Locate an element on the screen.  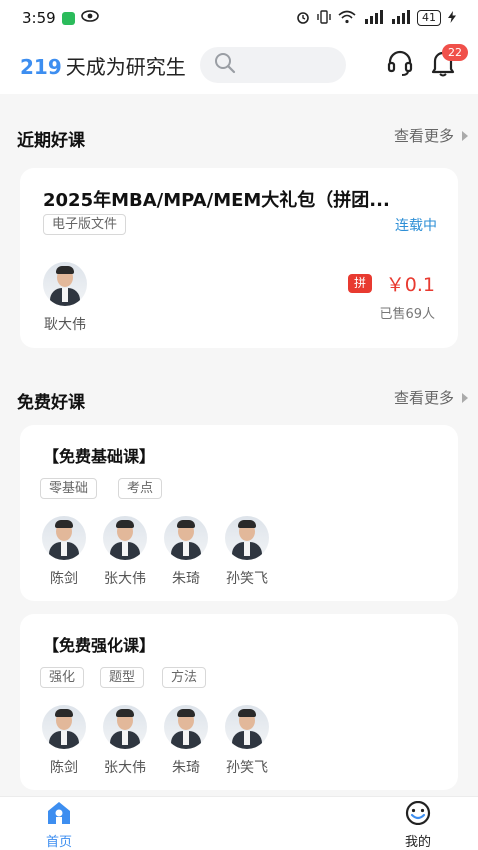
recent-more-link: 查看更多 is located at coordinates (431, 135).